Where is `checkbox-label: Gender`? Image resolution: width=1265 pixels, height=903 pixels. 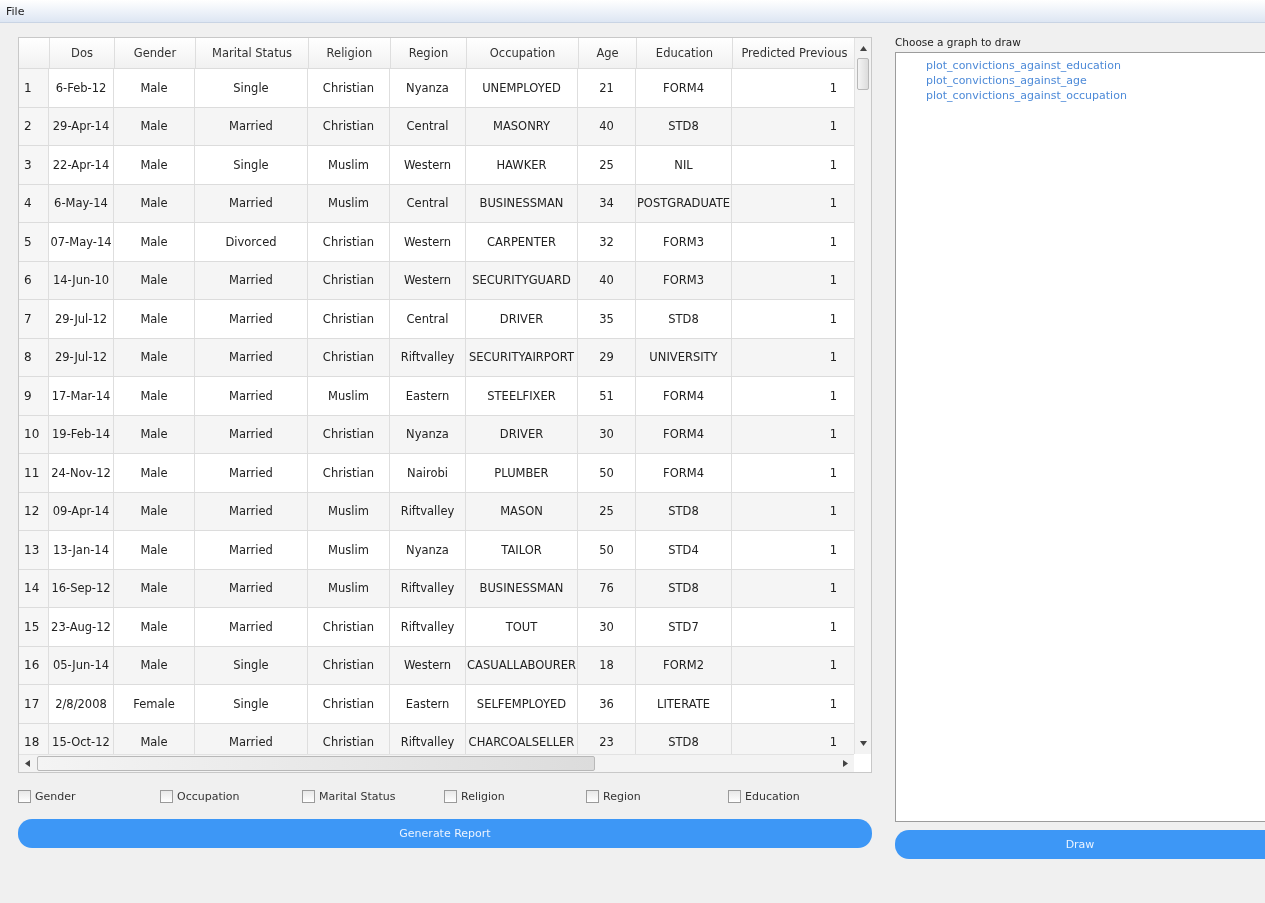 checkbox-label: Gender is located at coordinates (55, 796).